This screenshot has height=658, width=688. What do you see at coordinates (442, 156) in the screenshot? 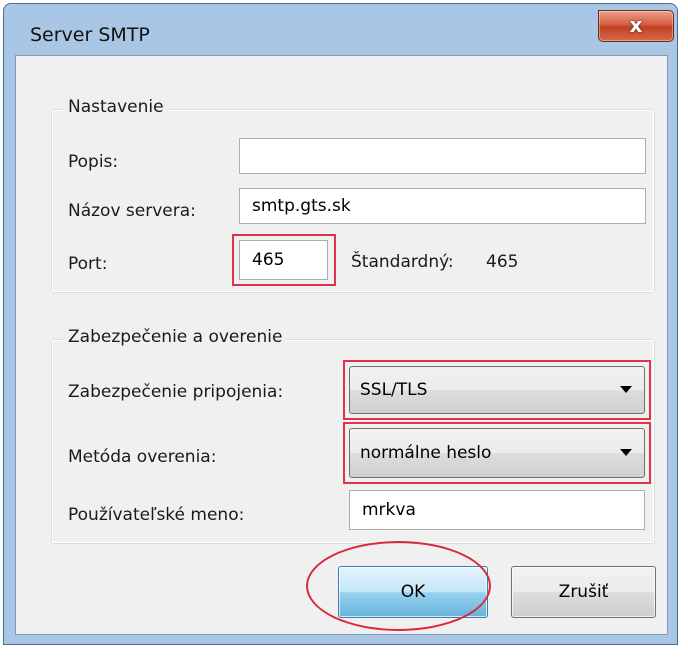
I see `description-input` at bounding box center [442, 156].